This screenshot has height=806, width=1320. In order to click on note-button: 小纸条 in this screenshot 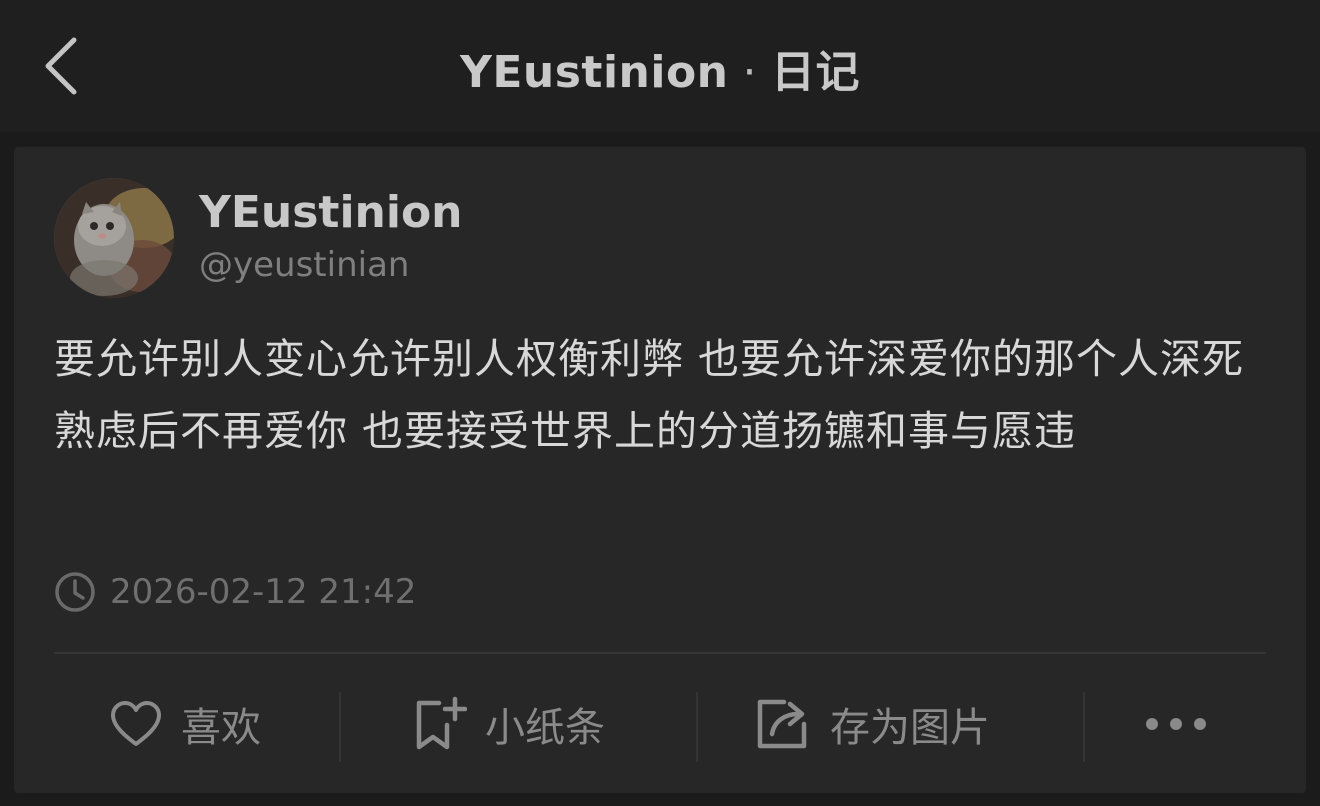, I will do `click(508, 723)`.